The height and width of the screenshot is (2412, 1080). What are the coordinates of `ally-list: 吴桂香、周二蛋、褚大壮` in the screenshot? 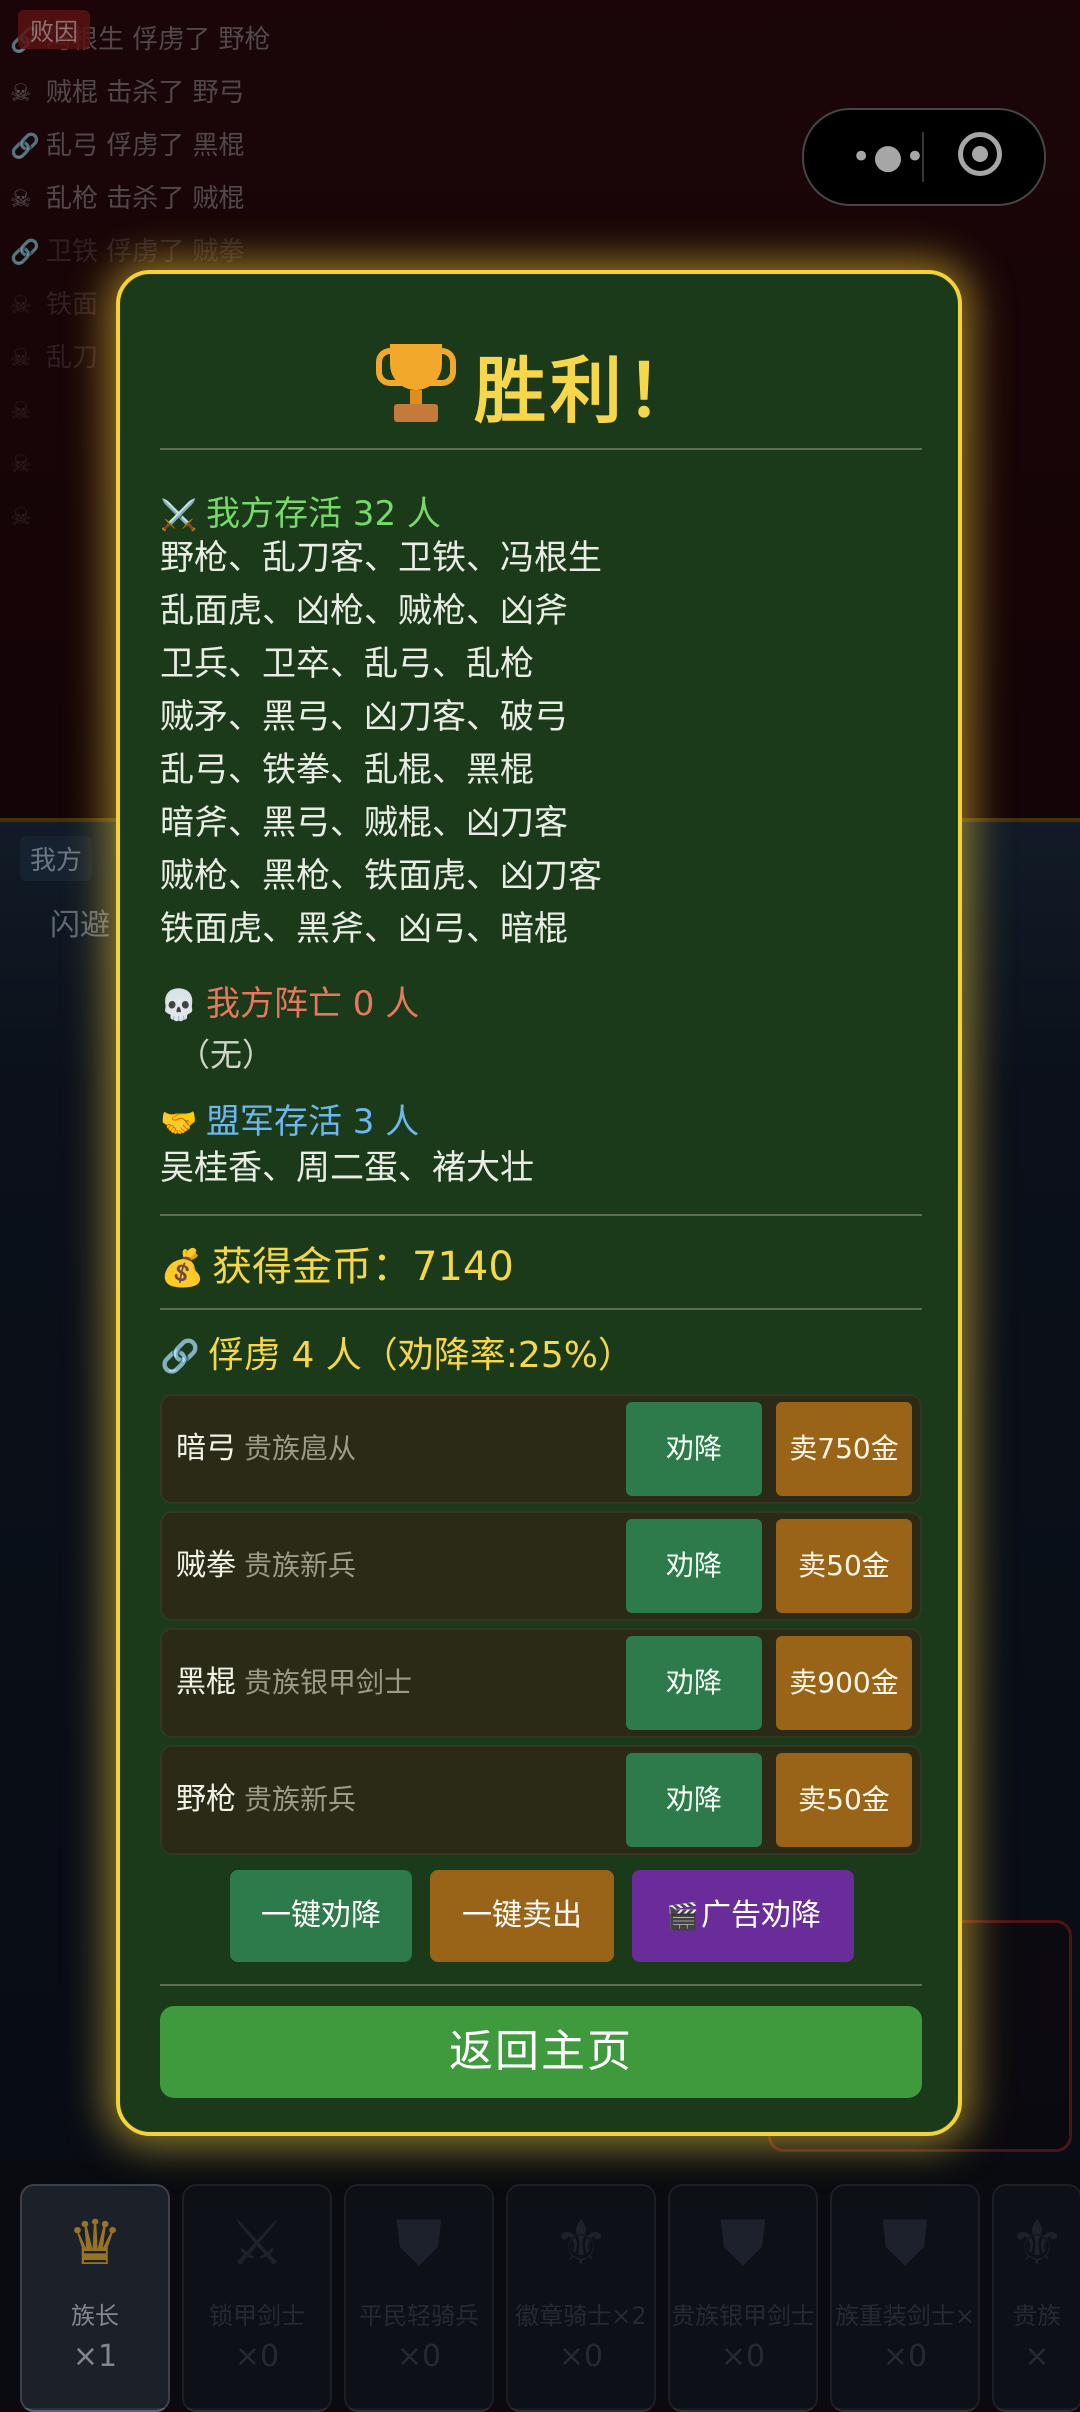 It's located at (540, 1168).